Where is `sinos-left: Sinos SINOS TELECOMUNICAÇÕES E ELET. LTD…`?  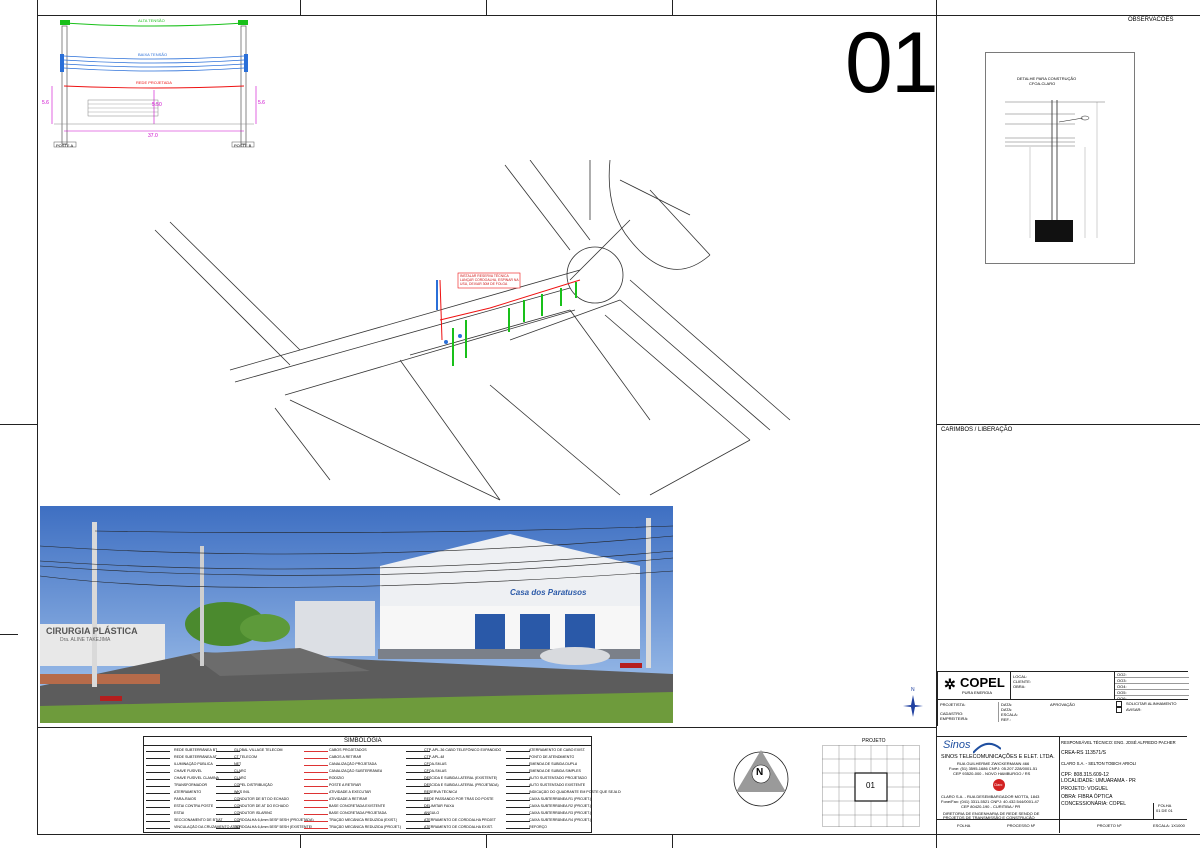 sinos-left: Sinos SINOS TELECOMUNICAÇÕES E ELET. LTD… is located at coordinates (1062, 785).